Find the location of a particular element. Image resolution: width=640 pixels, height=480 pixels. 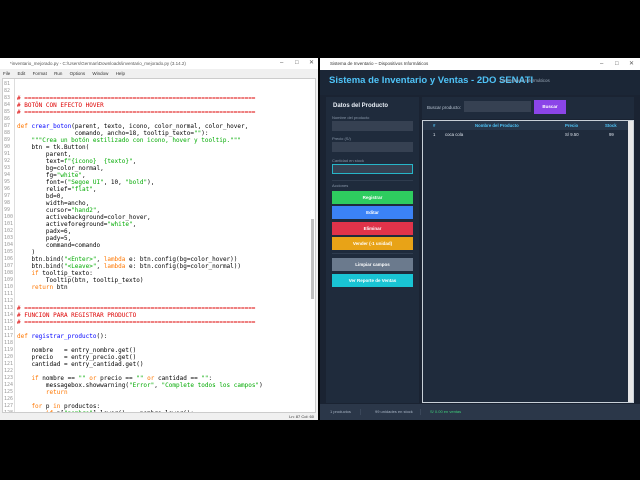

sell-button: Vender (-1 unidad) is located at coordinates (372, 243).